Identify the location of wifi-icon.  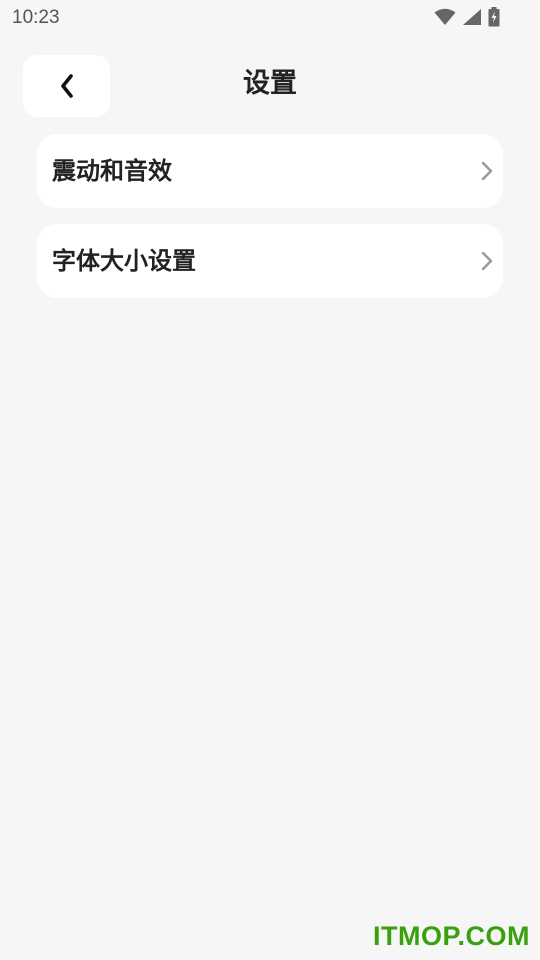
(445, 16).